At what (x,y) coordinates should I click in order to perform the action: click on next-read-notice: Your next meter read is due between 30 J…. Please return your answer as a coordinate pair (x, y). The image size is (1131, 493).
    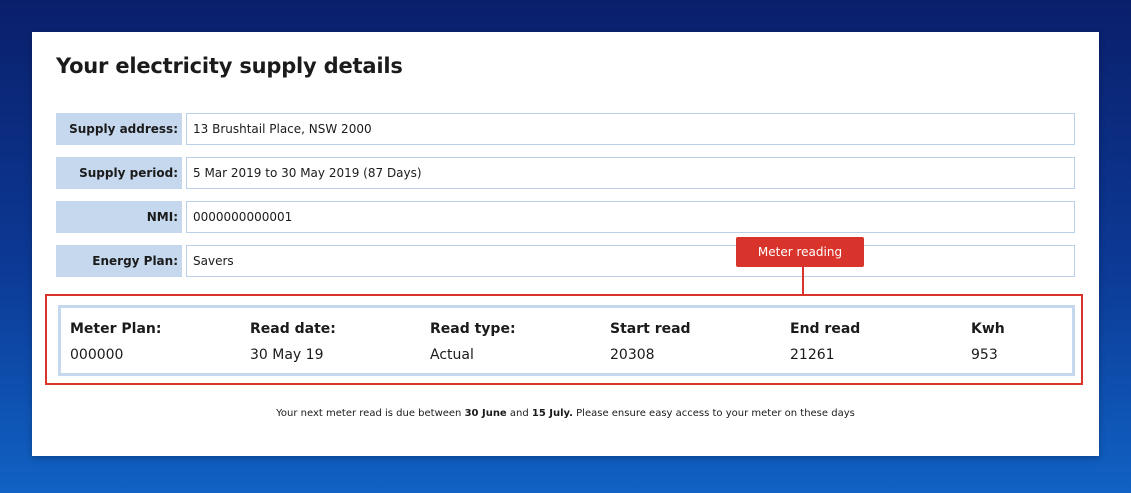
    Looking at the image, I should click on (565, 413).